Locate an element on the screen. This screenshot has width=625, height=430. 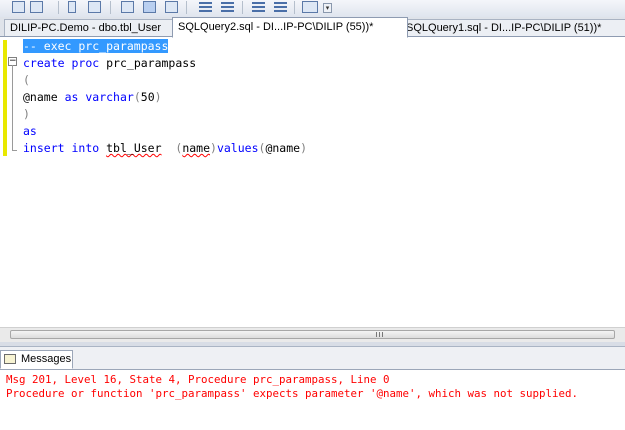
indent-icon is located at coordinates (227, 7).